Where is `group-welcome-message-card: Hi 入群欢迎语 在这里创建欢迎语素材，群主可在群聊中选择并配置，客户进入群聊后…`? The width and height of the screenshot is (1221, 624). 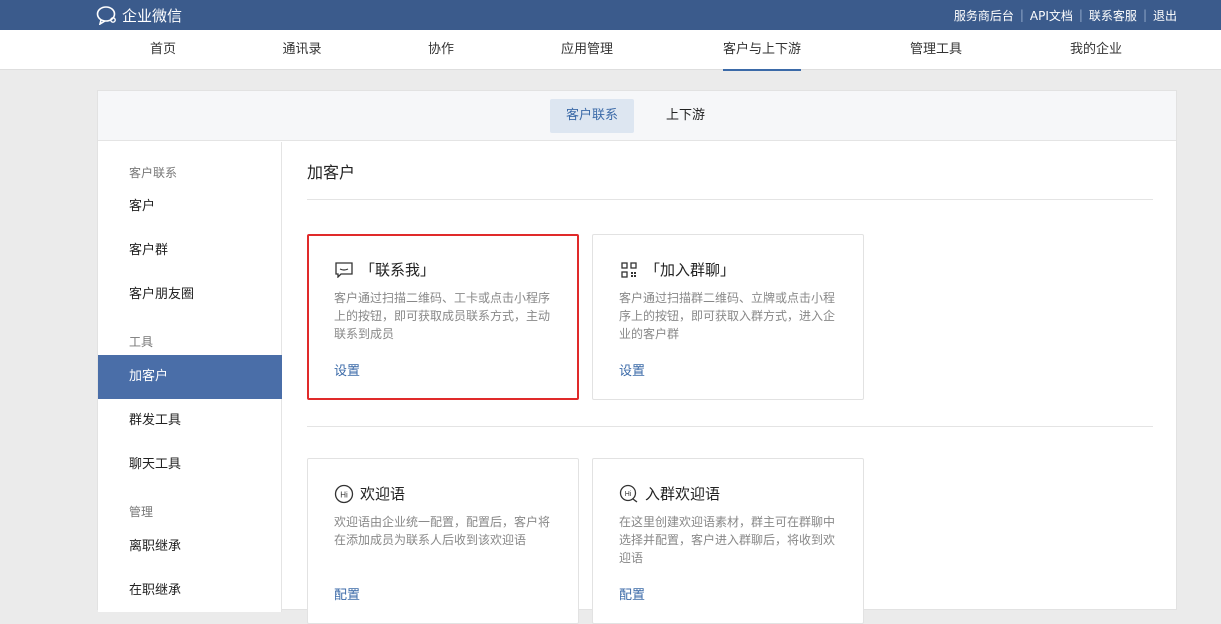
group-welcome-message-card: Hi 入群欢迎语 在这里创建欢迎语素材，群主可在群聊中选择并配置，客户进入群聊后… is located at coordinates (728, 541).